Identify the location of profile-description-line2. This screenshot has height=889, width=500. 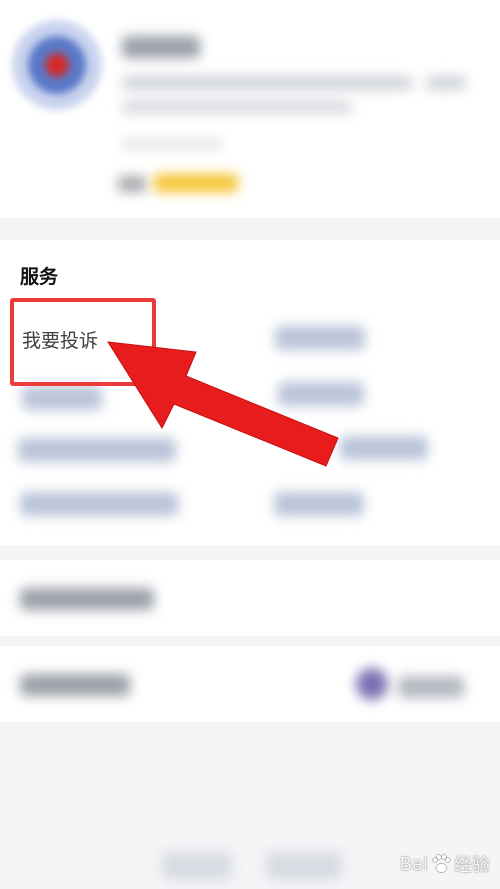
(237, 107).